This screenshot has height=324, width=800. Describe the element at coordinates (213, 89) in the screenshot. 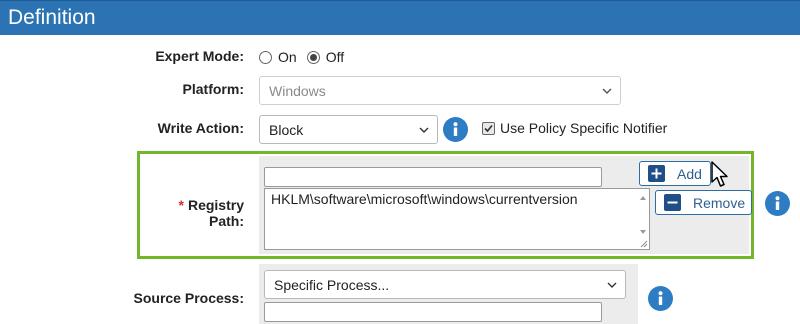

I see `platform-label: Platform:` at that location.